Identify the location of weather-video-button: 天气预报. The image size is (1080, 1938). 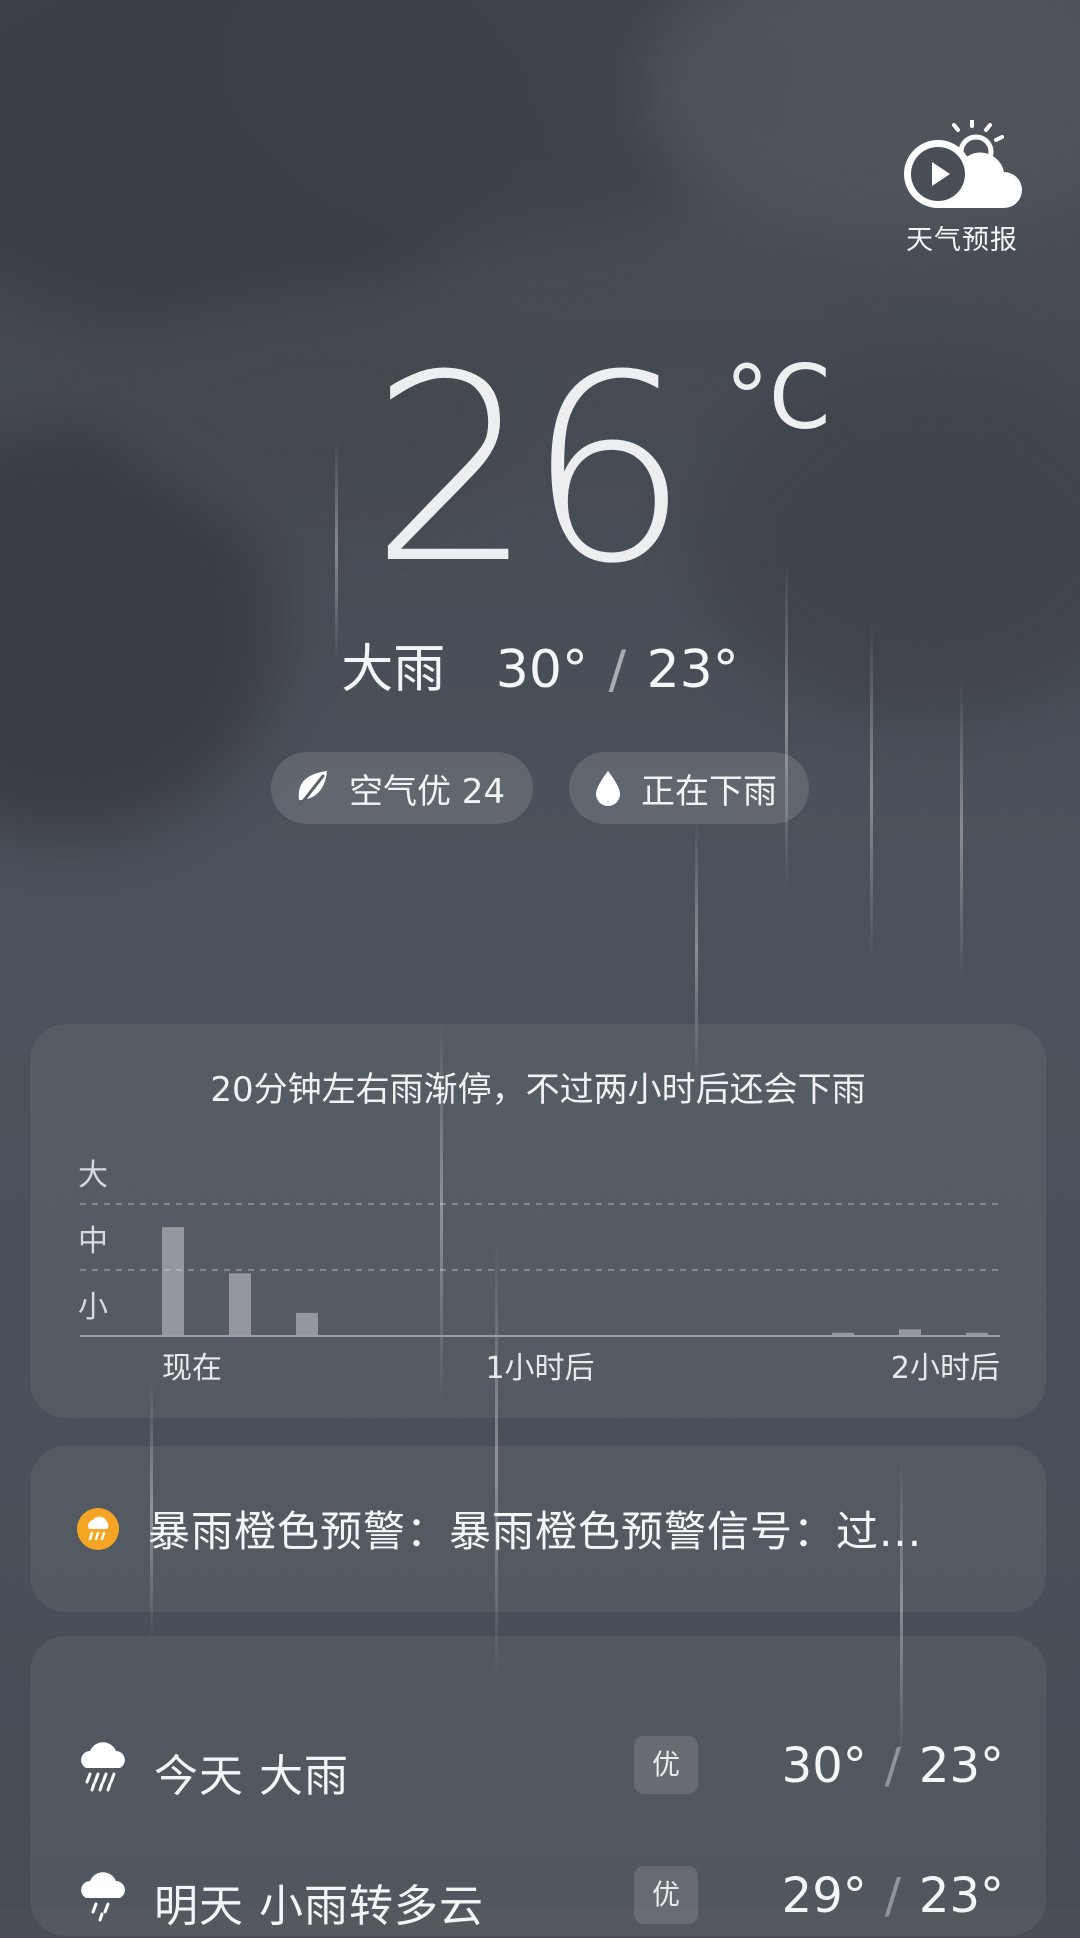
(962, 188).